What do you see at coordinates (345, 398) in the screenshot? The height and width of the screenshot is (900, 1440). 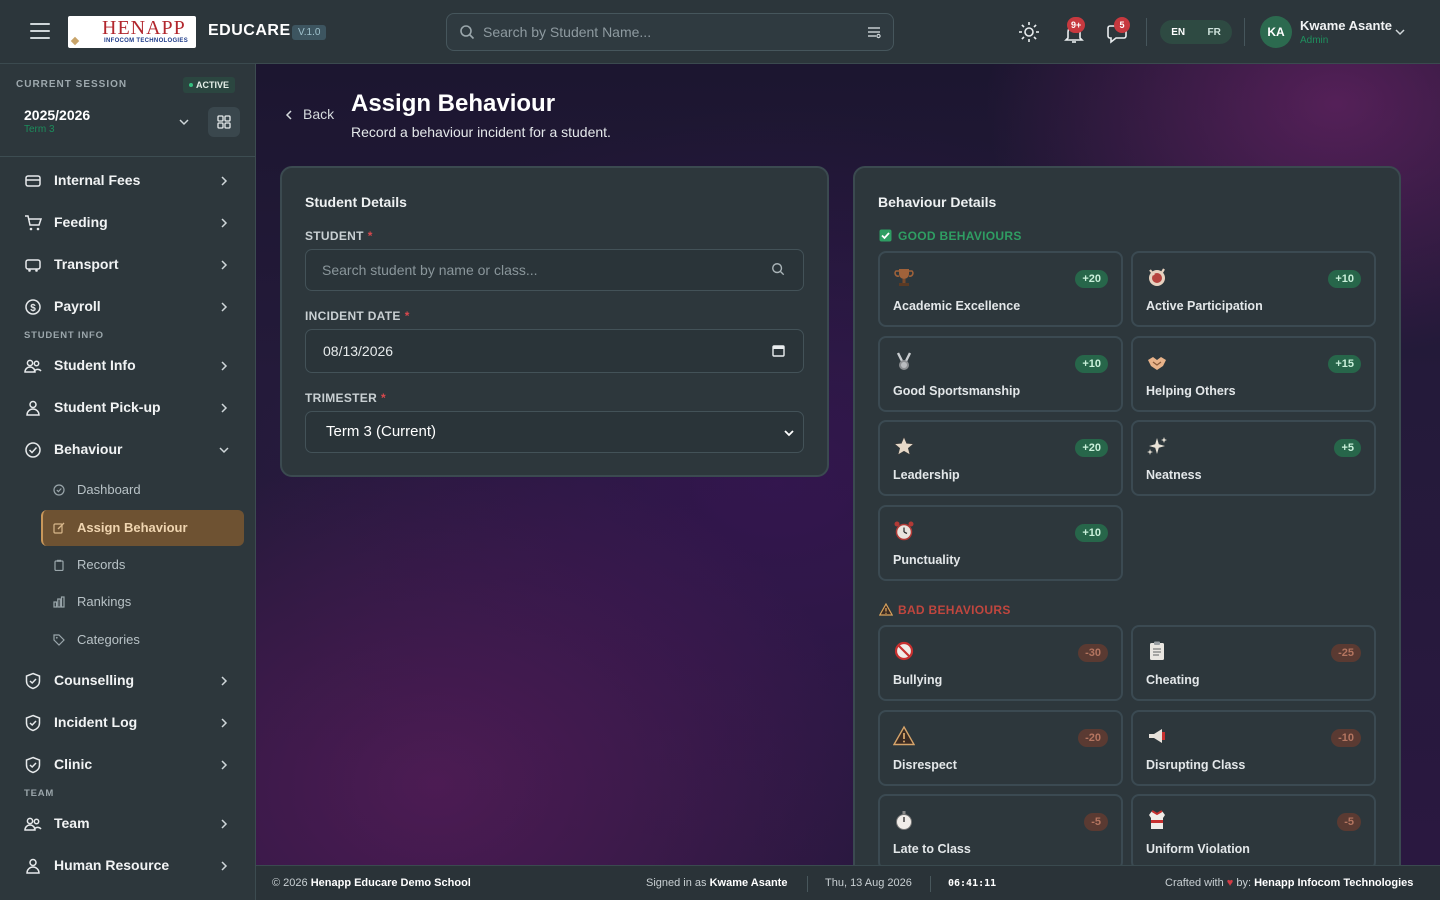 I see `trimester-label: TRIMESTER *` at bounding box center [345, 398].